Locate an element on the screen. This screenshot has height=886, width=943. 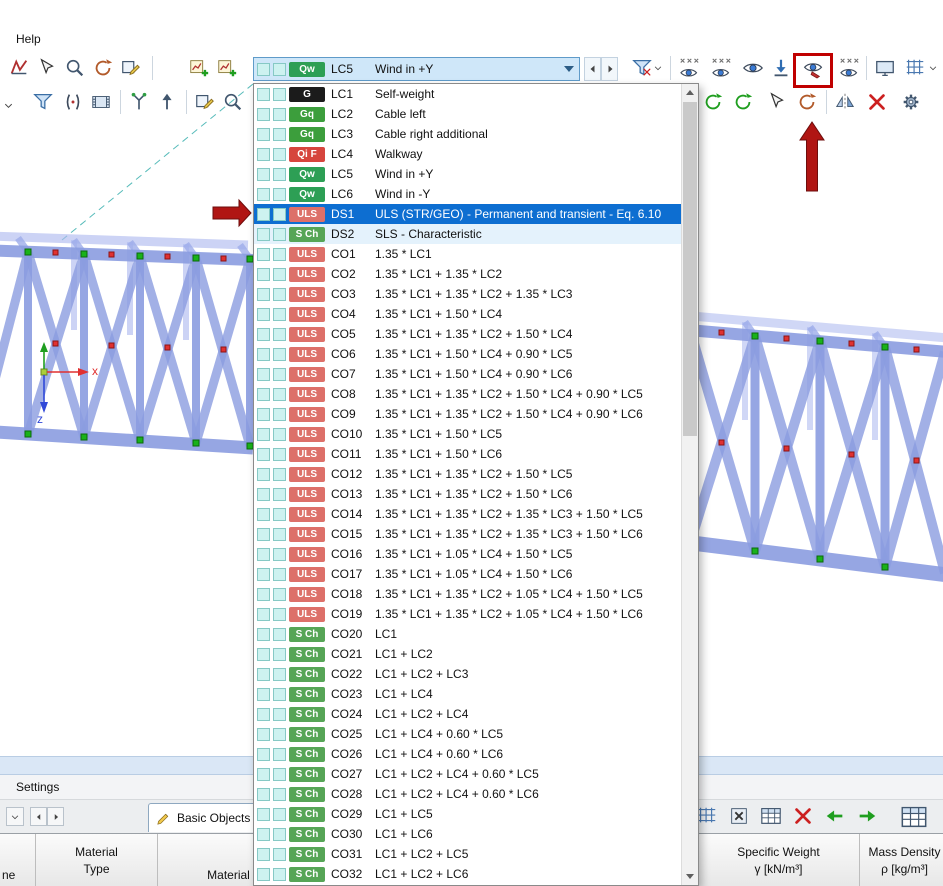
filter-objects-icon is located at coordinates (43, 102).